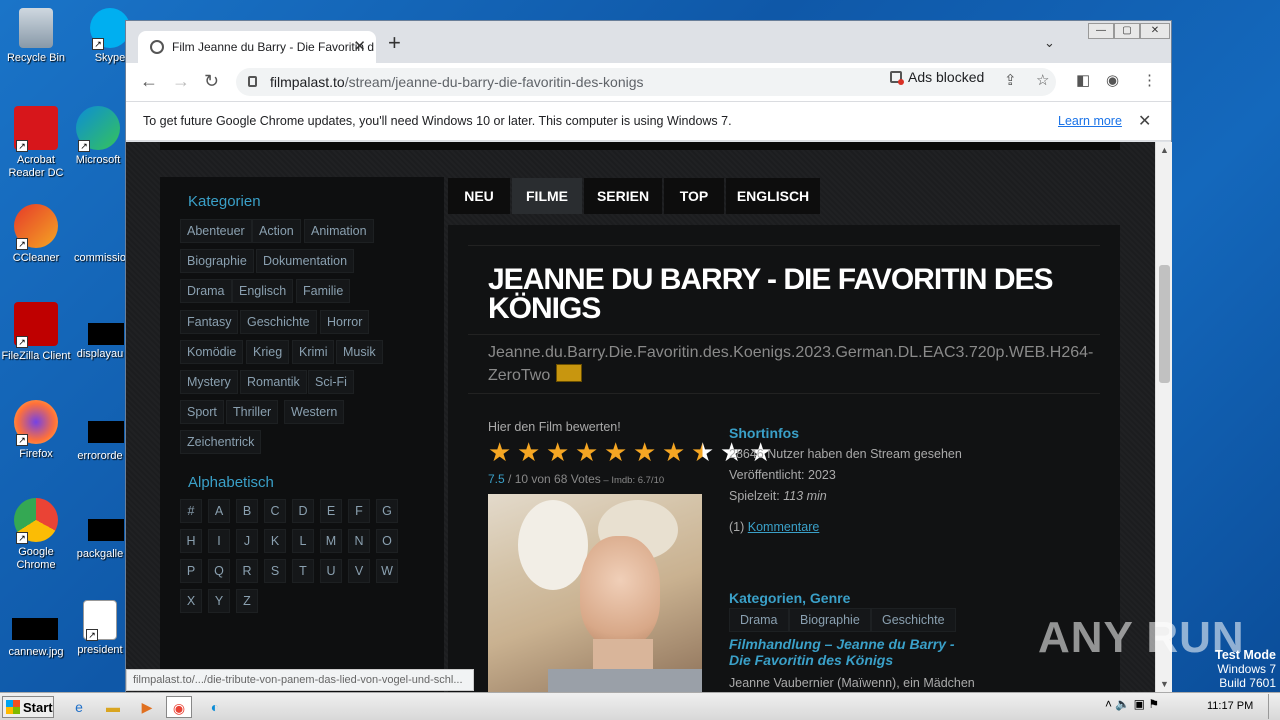 The height and width of the screenshot is (720, 1280). What do you see at coordinates (1153, 704) in the screenshot?
I see `flag-icon: ⚑` at bounding box center [1153, 704].